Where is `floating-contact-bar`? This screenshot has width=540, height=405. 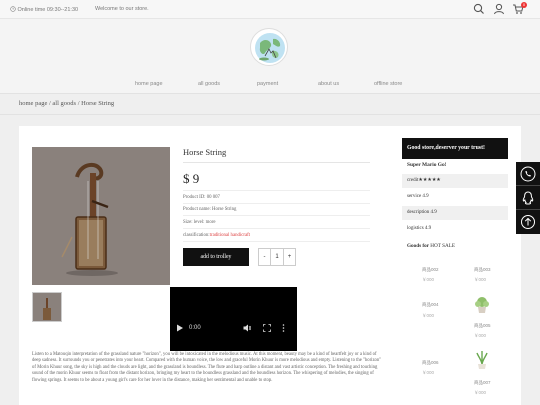
floating-contact-bar is located at coordinates (528, 198).